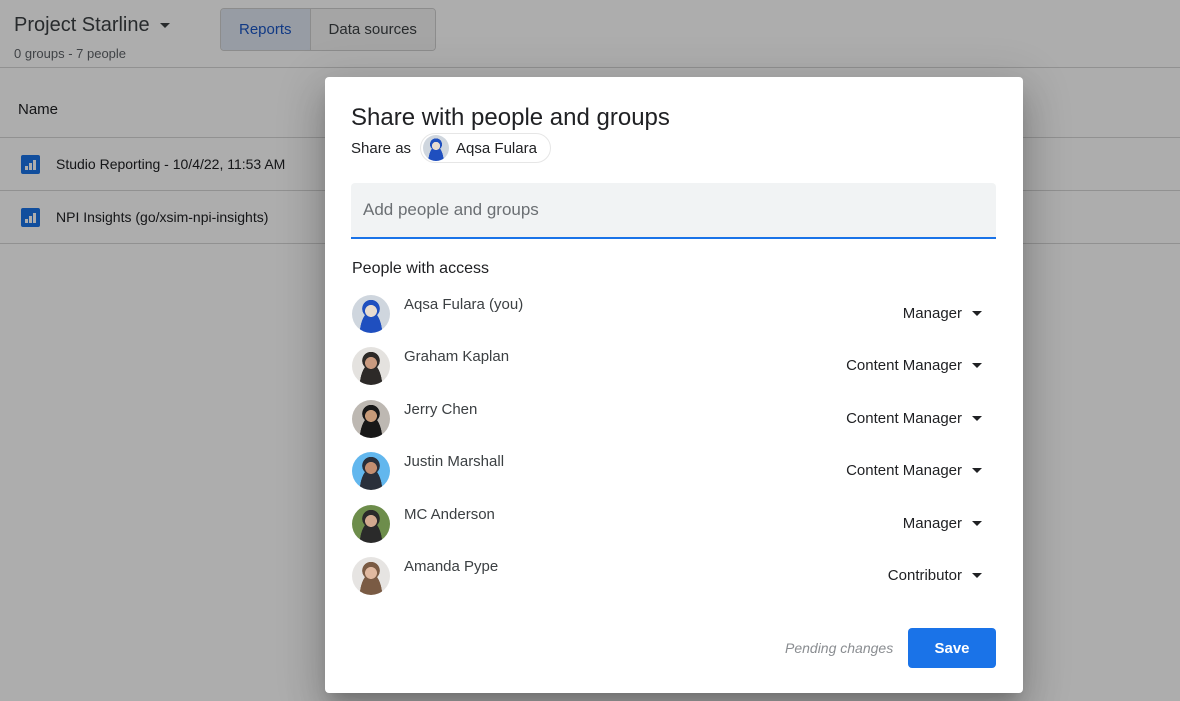 This screenshot has width=1180, height=701. Describe the element at coordinates (924, 575) in the screenshot. I see `role-label: Contributor` at that location.